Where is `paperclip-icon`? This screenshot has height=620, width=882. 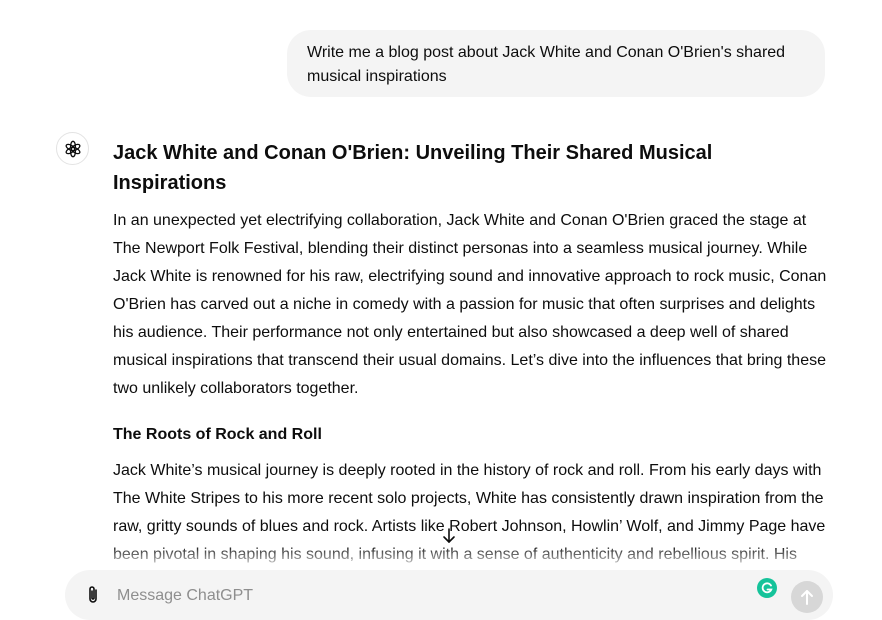
paperclip-icon is located at coordinates (93, 594).